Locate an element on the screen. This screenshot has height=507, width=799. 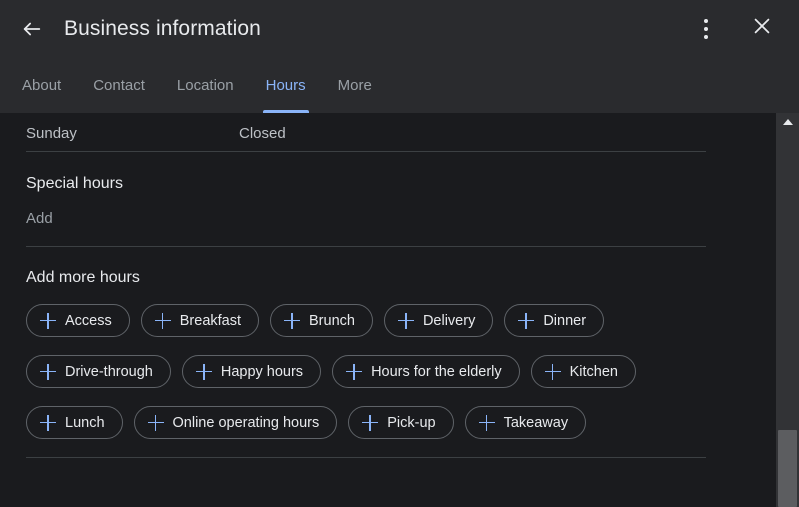
chip-takeaway: Takeaway is located at coordinates (525, 422).